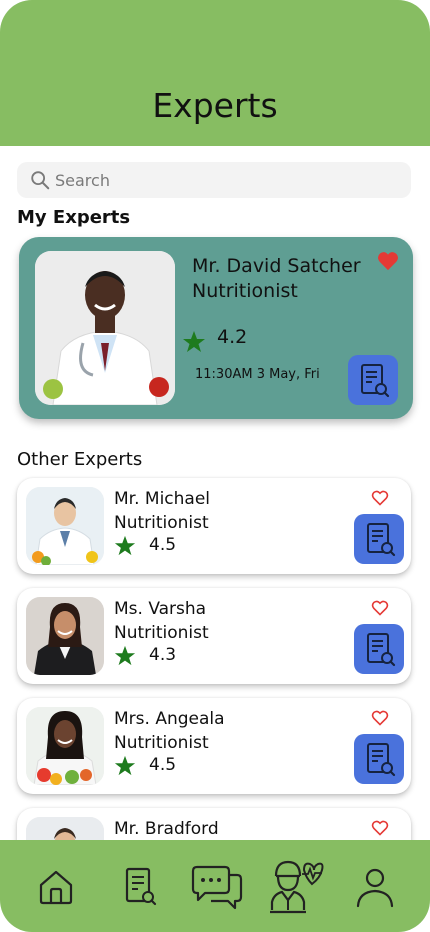  Describe the element at coordinates (74, 217) in the screenshot. I see `my-experts-heading: My Experts` at that location.